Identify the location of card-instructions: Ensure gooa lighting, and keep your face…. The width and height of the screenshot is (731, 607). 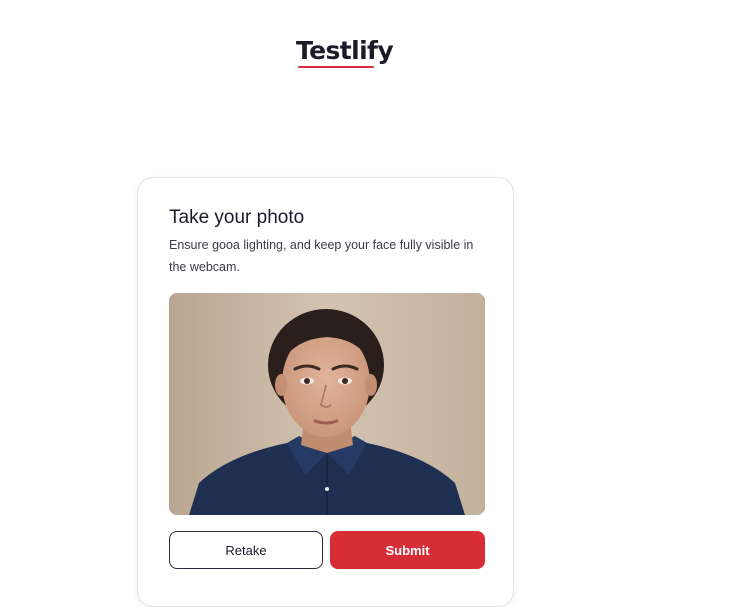
(321, 256).